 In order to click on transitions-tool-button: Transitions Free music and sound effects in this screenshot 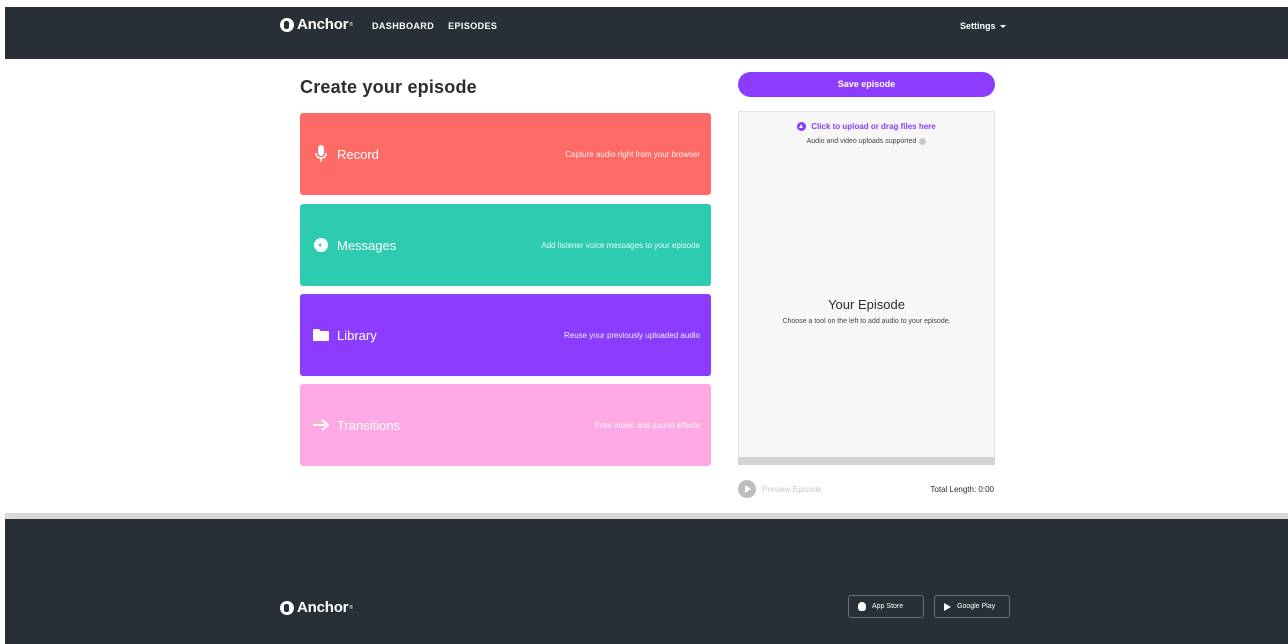, I will do `click(505, 425)`.